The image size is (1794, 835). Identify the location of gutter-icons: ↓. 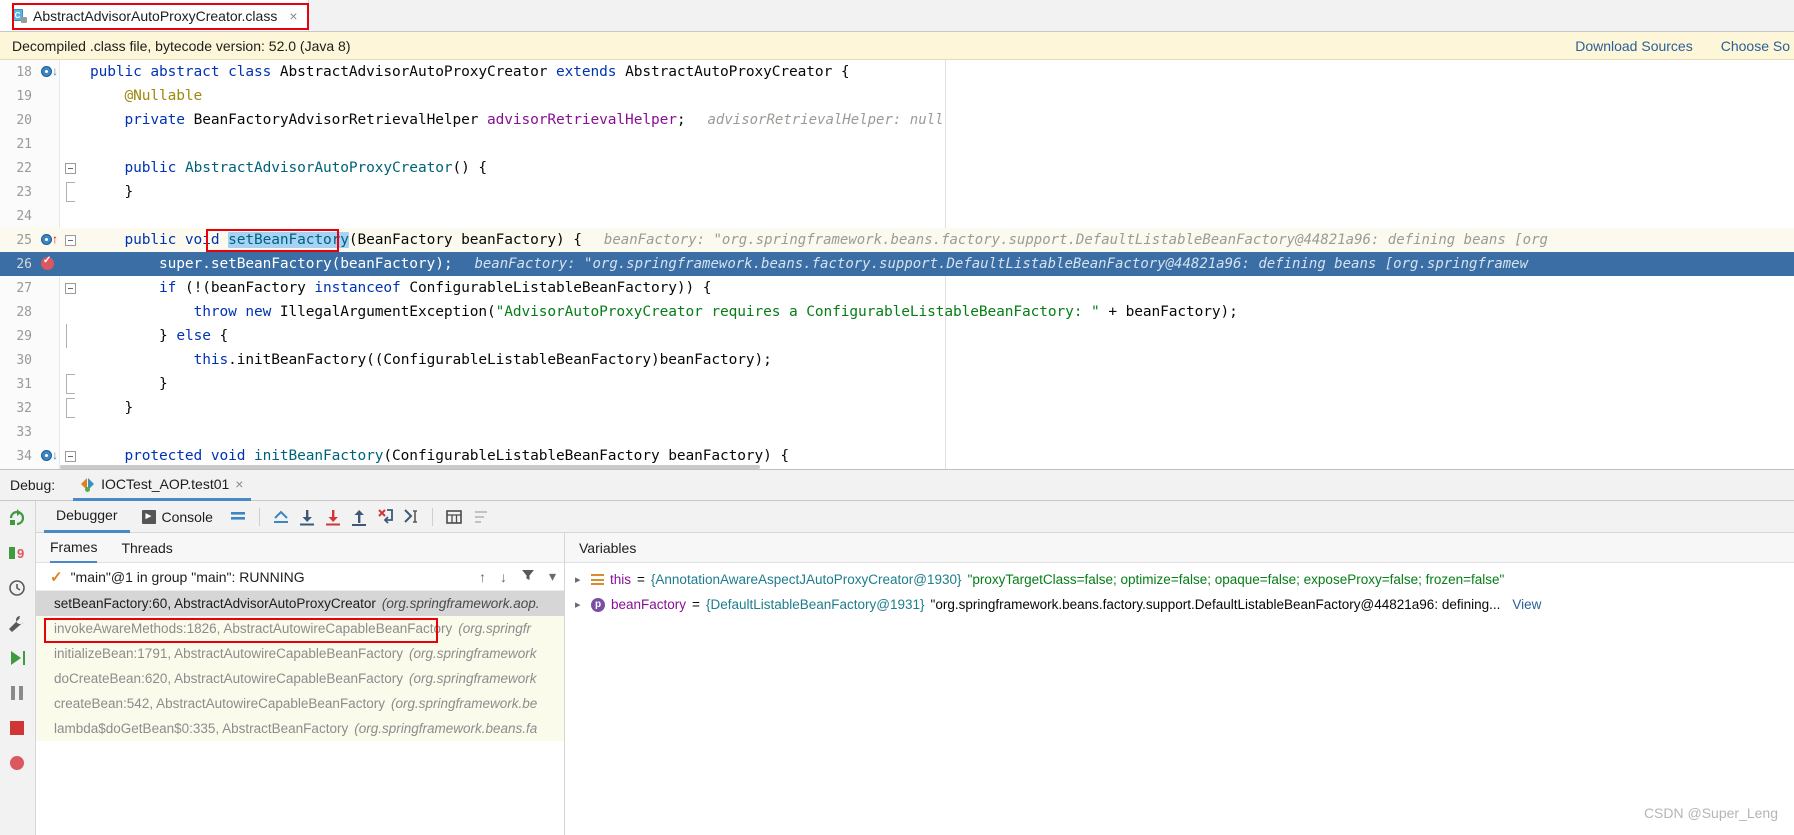
(49, 72).